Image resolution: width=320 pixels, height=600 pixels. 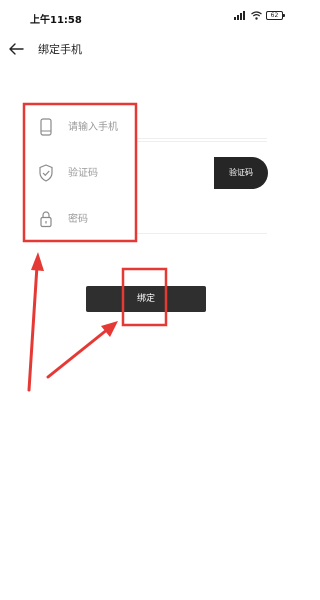 I want to click on status-time: 上午11:58, so click(x=56, y=20).